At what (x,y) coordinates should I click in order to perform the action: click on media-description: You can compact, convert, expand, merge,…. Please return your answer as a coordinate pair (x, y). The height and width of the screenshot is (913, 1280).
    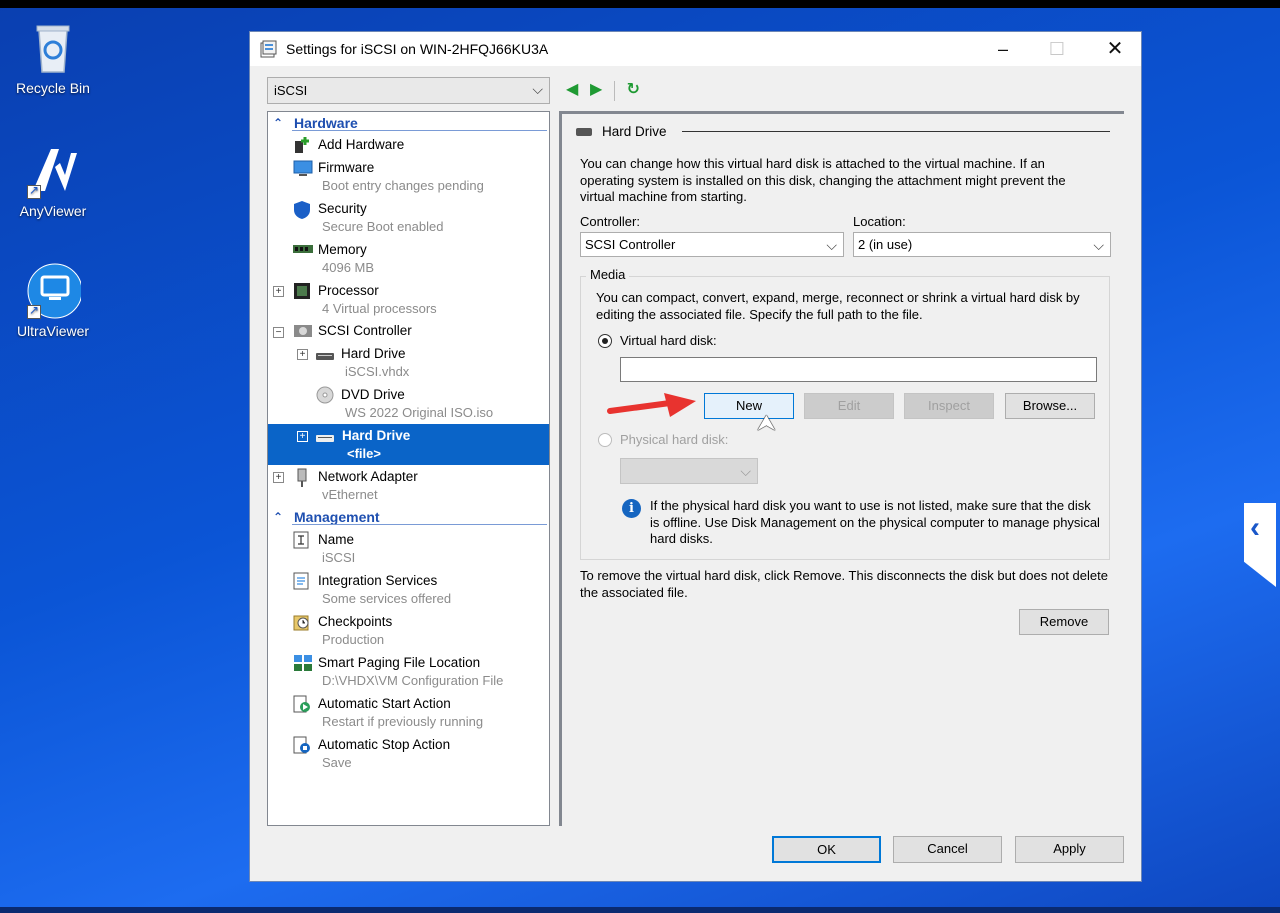
    Looking at the image, I should click on (838, 306).